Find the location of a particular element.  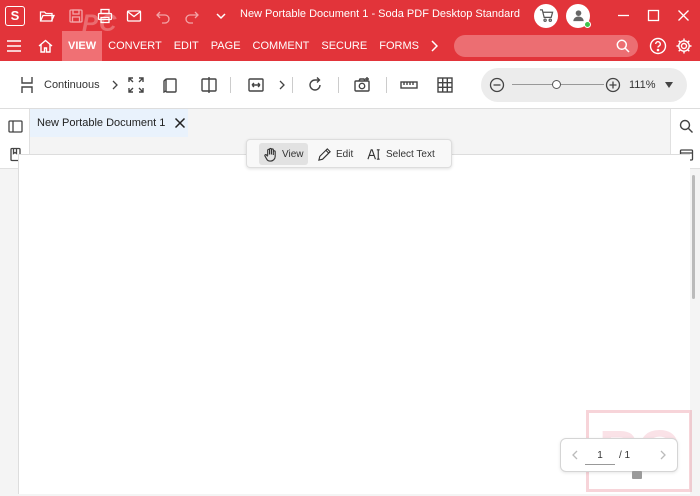

grid-button is located at coordinates (445, 85).